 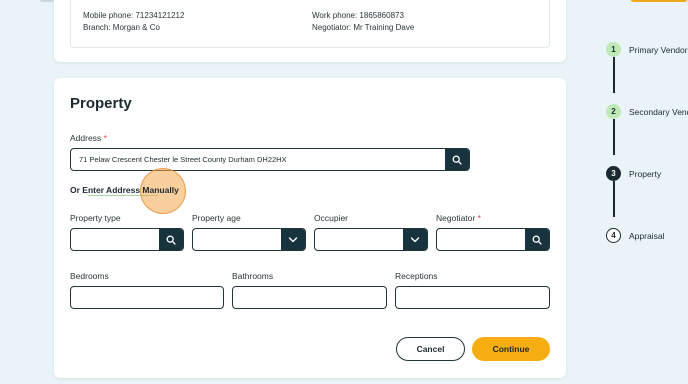 I want to click on vendor-mobile-phone: Mobile phone: 71234121212, so click(x=134, y=15).